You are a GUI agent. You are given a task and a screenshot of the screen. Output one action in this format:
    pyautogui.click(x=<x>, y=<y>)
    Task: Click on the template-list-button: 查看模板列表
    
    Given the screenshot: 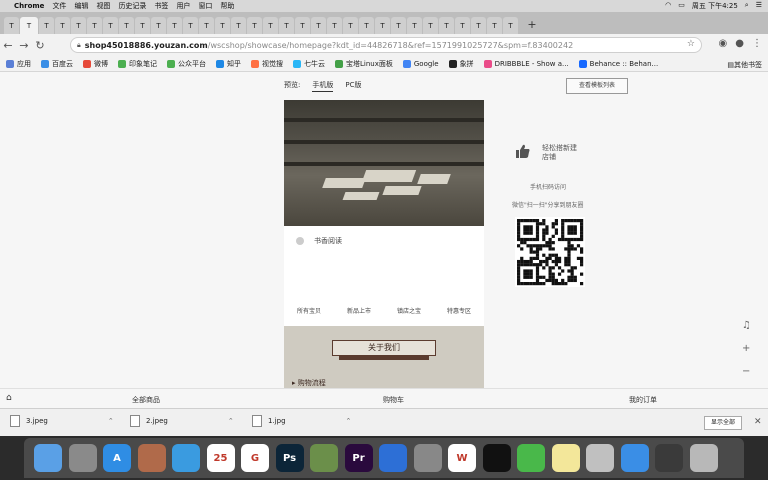 What is the action you would take?
    pyautogui.click(x=597, y=86)
    